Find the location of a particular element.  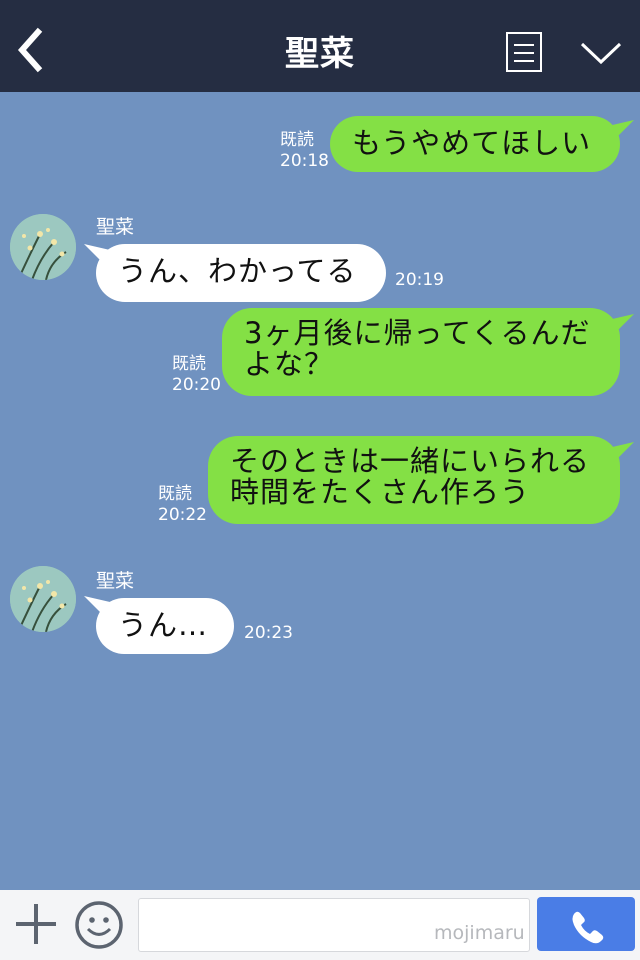

message-bubble-sent: もうやめてほしい is located at coordinates (475, 144).